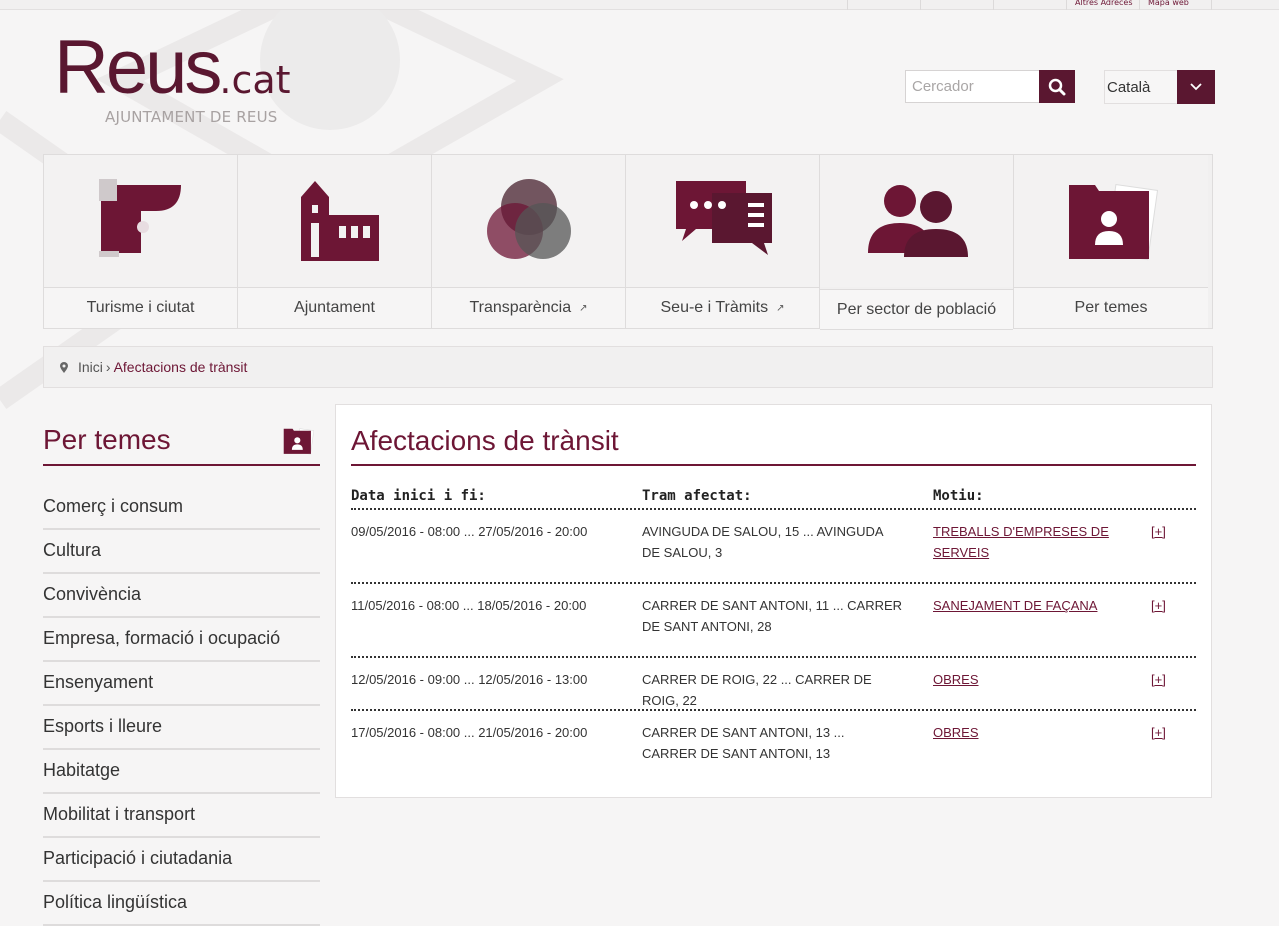 This screenshot has height=926, width=1279. I want to click on language-value: Català, so click(1129, 87).